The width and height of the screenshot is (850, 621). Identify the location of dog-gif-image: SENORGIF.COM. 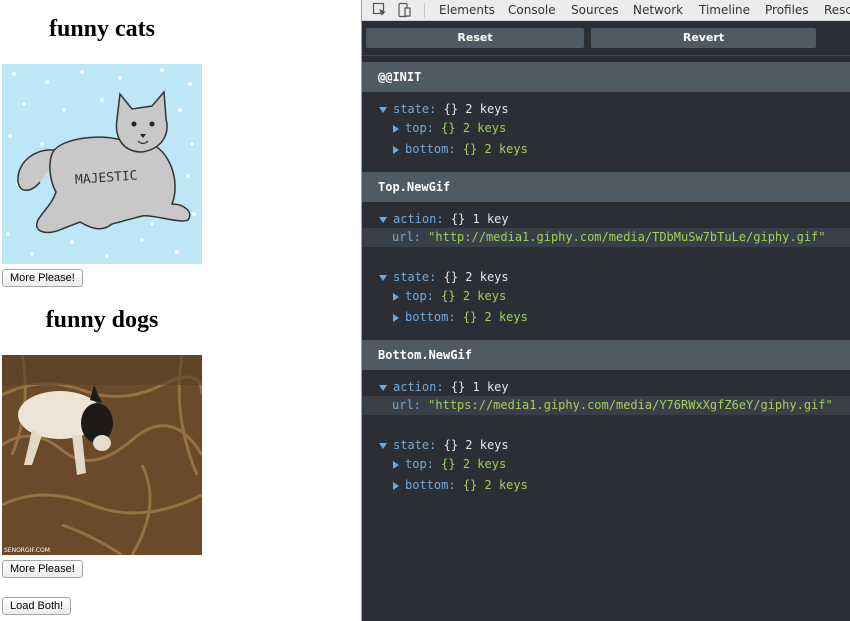
(102, 455).